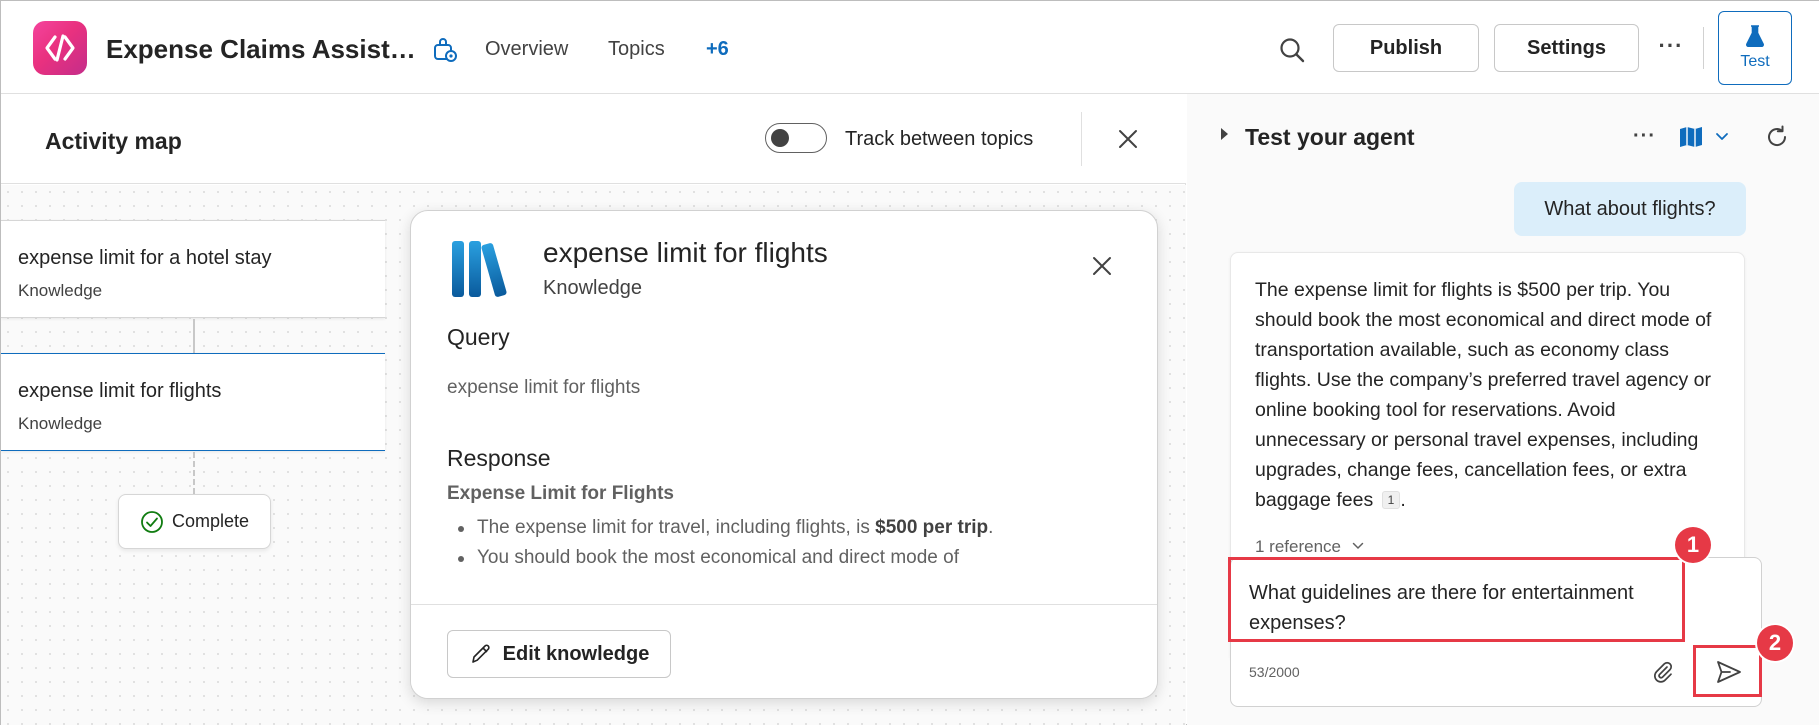 The width and height of the screenshot is (1819, 725). What do you see at coordinates (120, 391) in the screenshot?
I see `node-title: expense limit for flights` at bounding box center [120, 391].